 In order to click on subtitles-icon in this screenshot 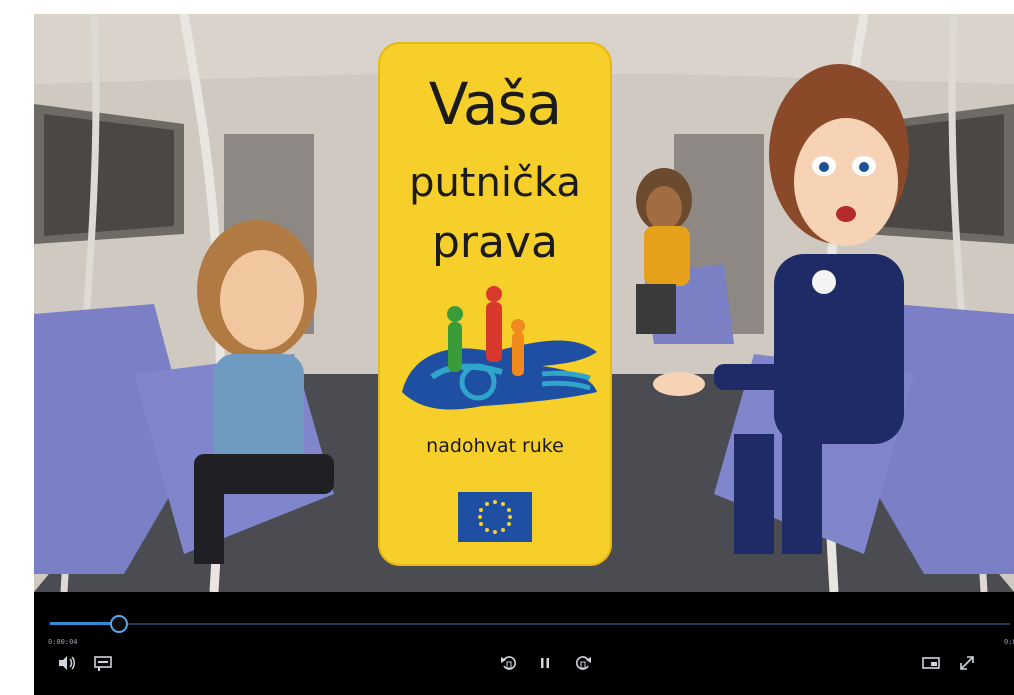, I will do `click(103, 663)`.